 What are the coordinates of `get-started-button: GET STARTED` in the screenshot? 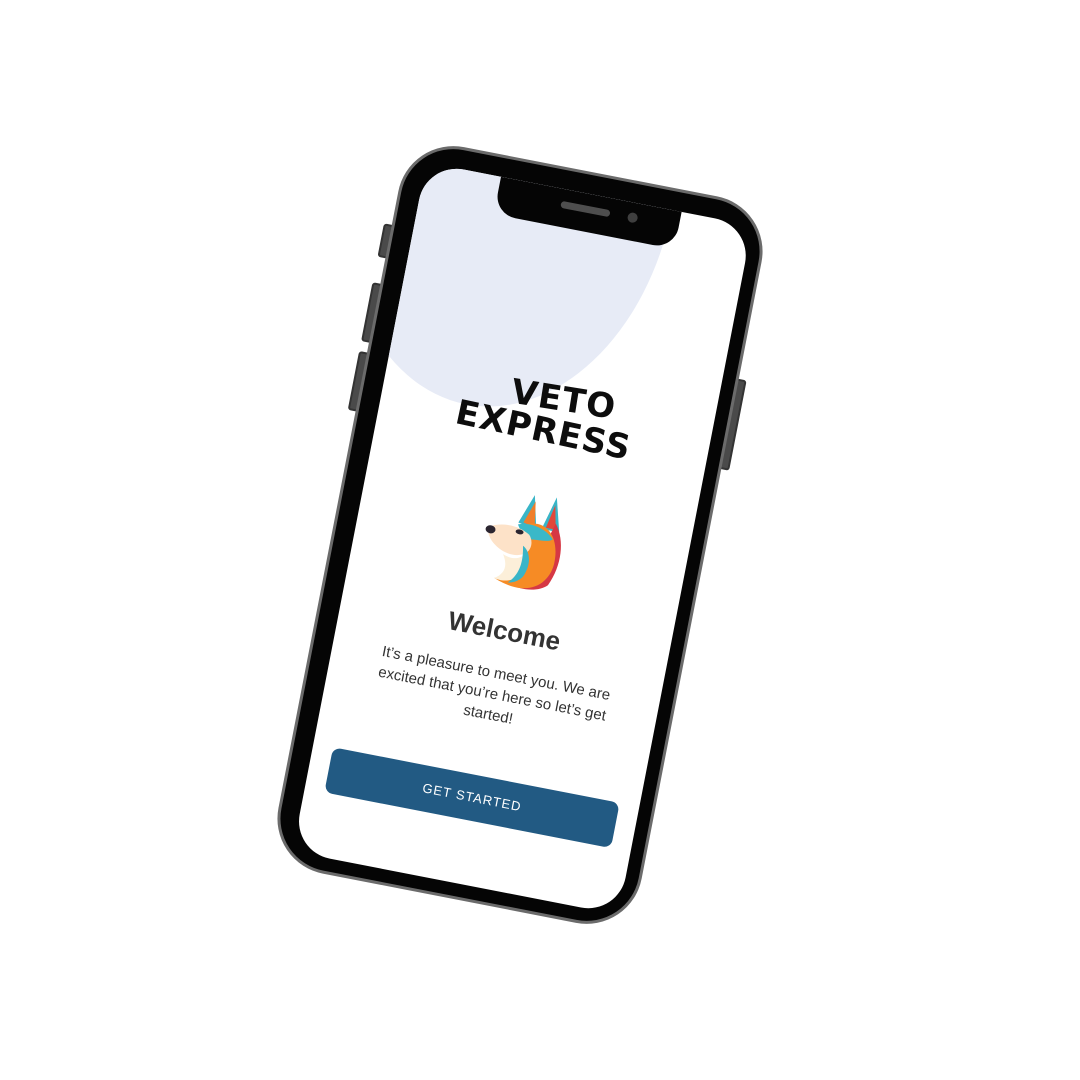 It's located at (472, 798).